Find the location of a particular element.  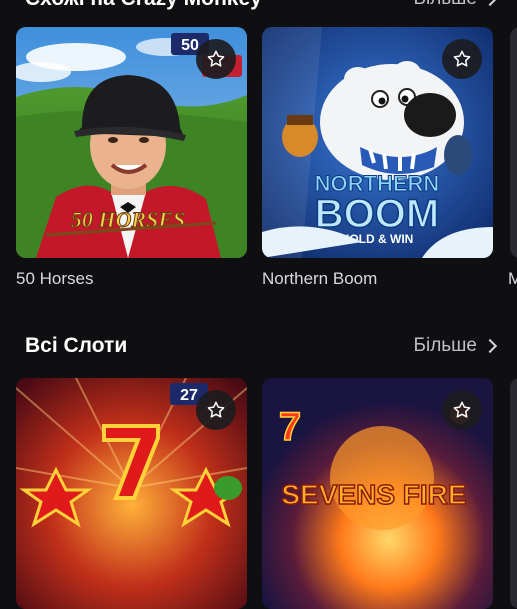

game-logo-line2: BOOM is located at coordinates (377, 214).